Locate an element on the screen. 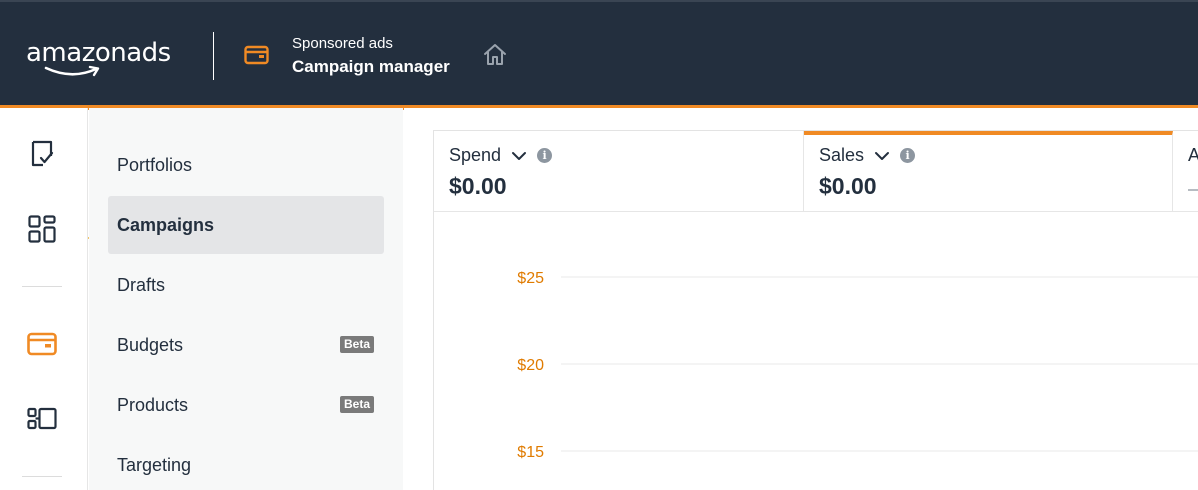  nav-item-portfolios: Portfolios is located at coordinates (246, 165).